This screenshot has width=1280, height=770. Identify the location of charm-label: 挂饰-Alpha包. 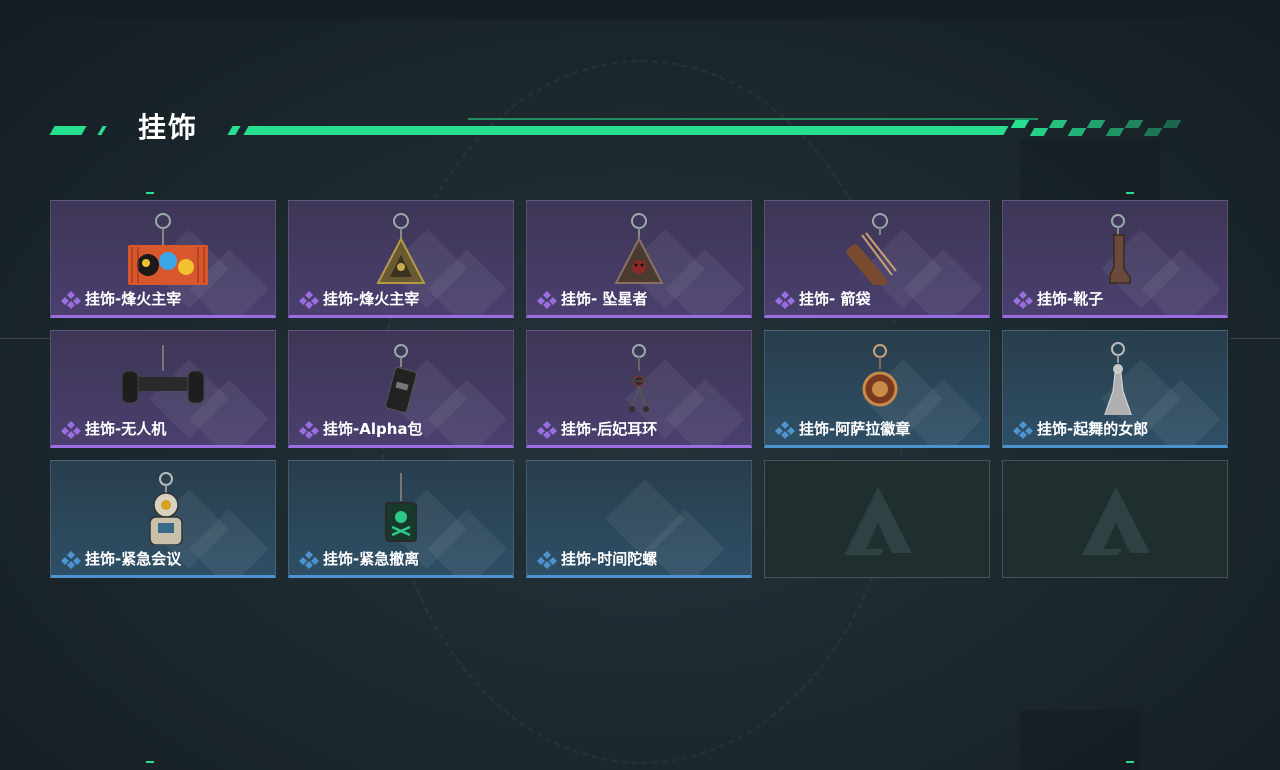
(361, 428).